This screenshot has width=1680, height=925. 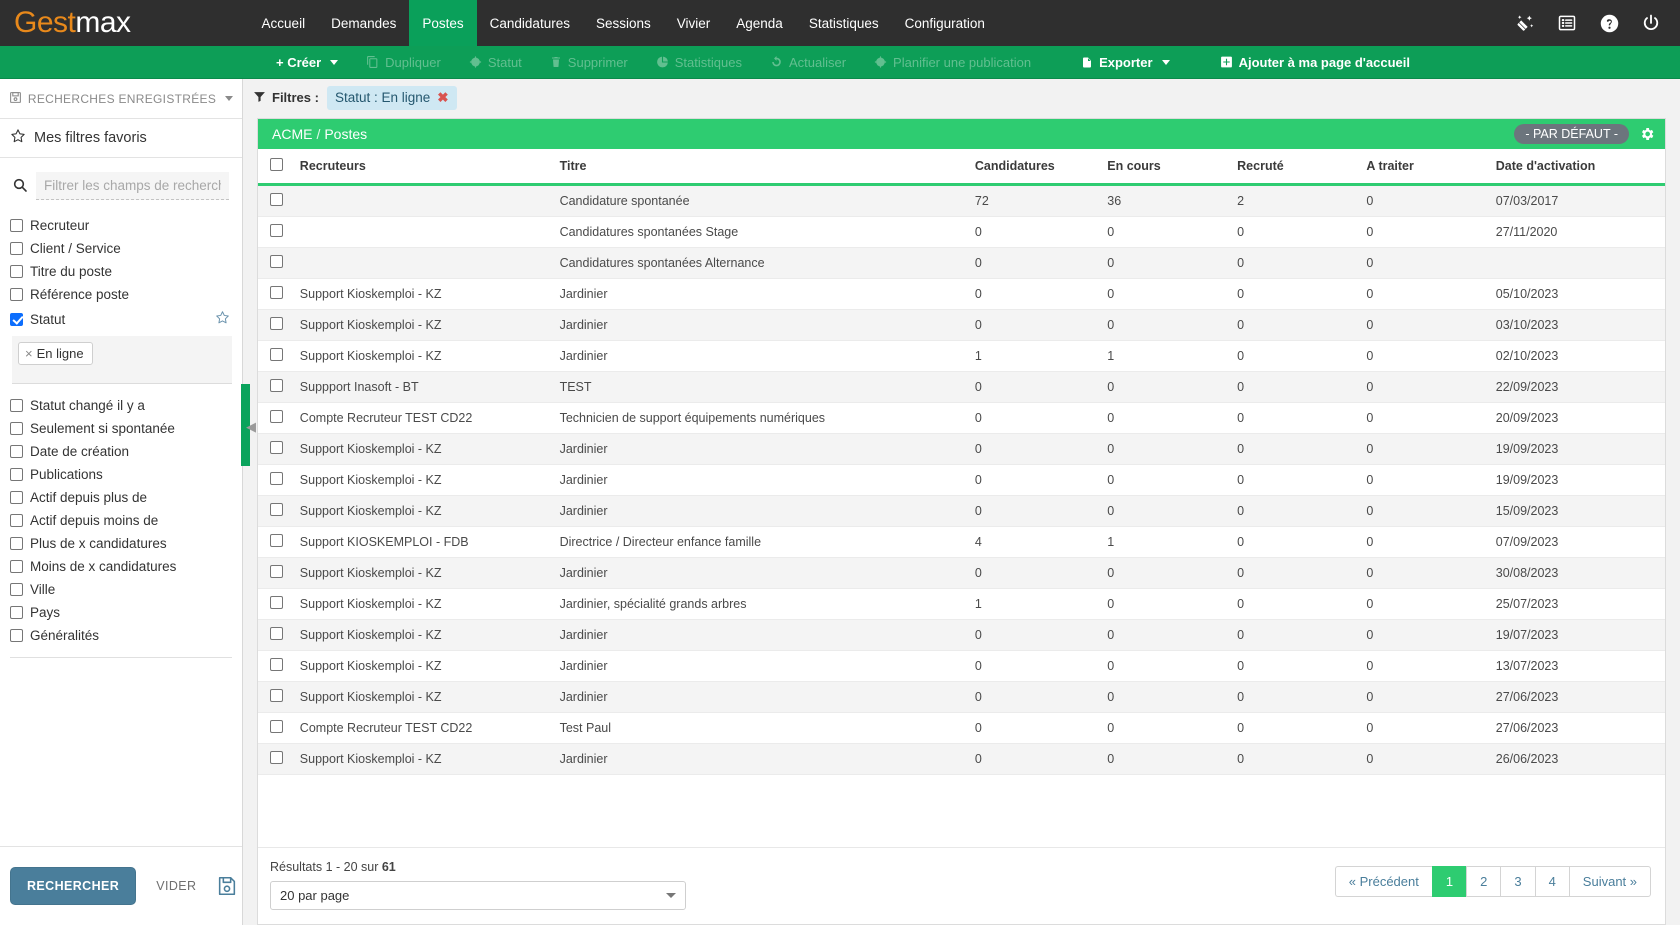 What do you see at coordinates (1298, 167) in the screenshot?
I see `column-header-recrute: Recruté` at bounding box center [1298, 167].